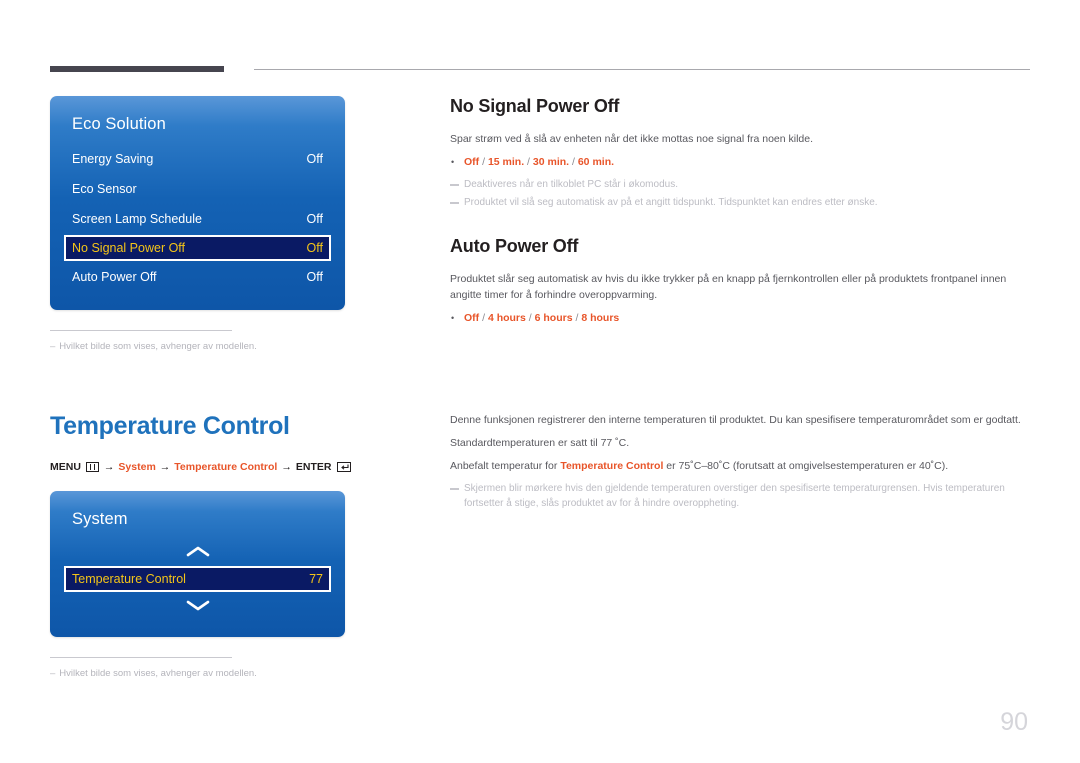  Describe the element at coordinates (596, 162) in the screenshot. I see `option-value: 60 min.` at that location.